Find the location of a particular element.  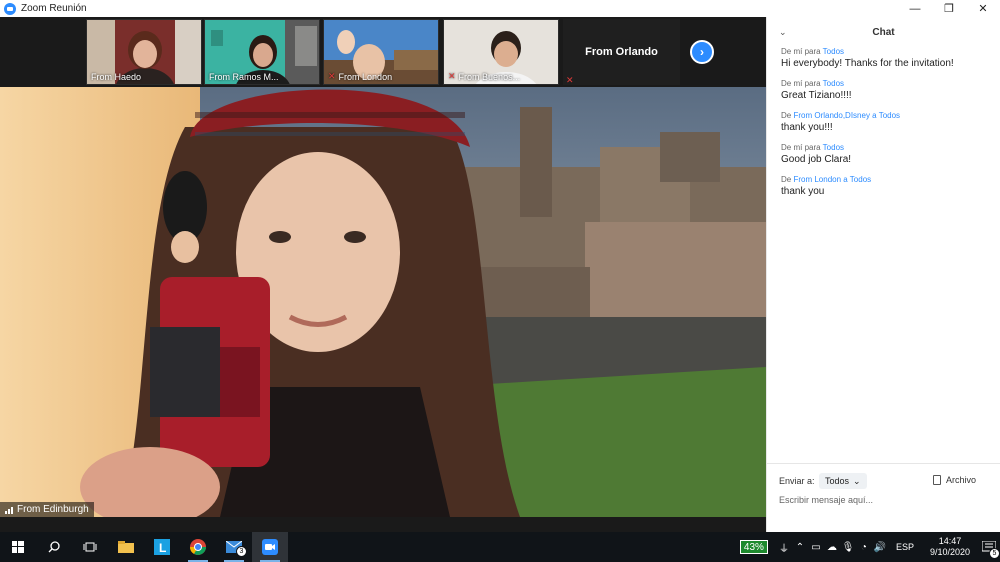

l-app-button: L is located at coordinates (162, 547).